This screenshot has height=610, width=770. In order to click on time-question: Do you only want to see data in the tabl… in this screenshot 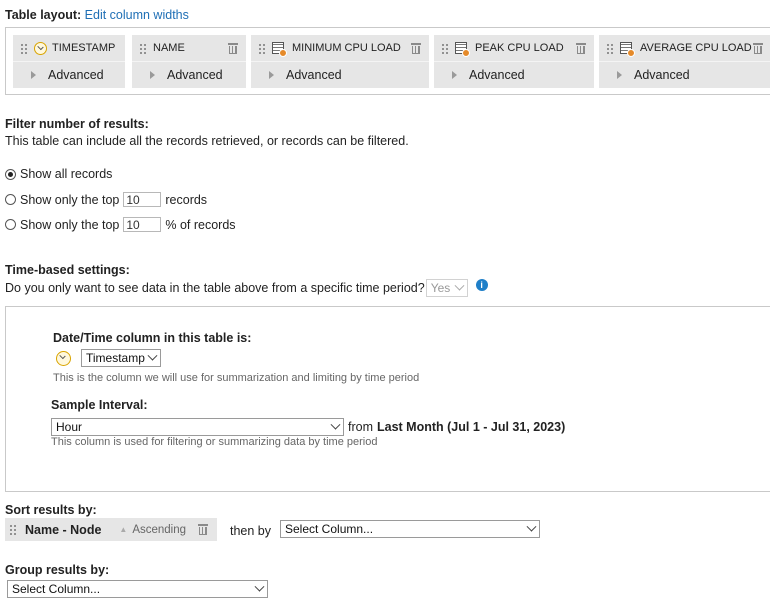, I will do `click(215, 288)`.